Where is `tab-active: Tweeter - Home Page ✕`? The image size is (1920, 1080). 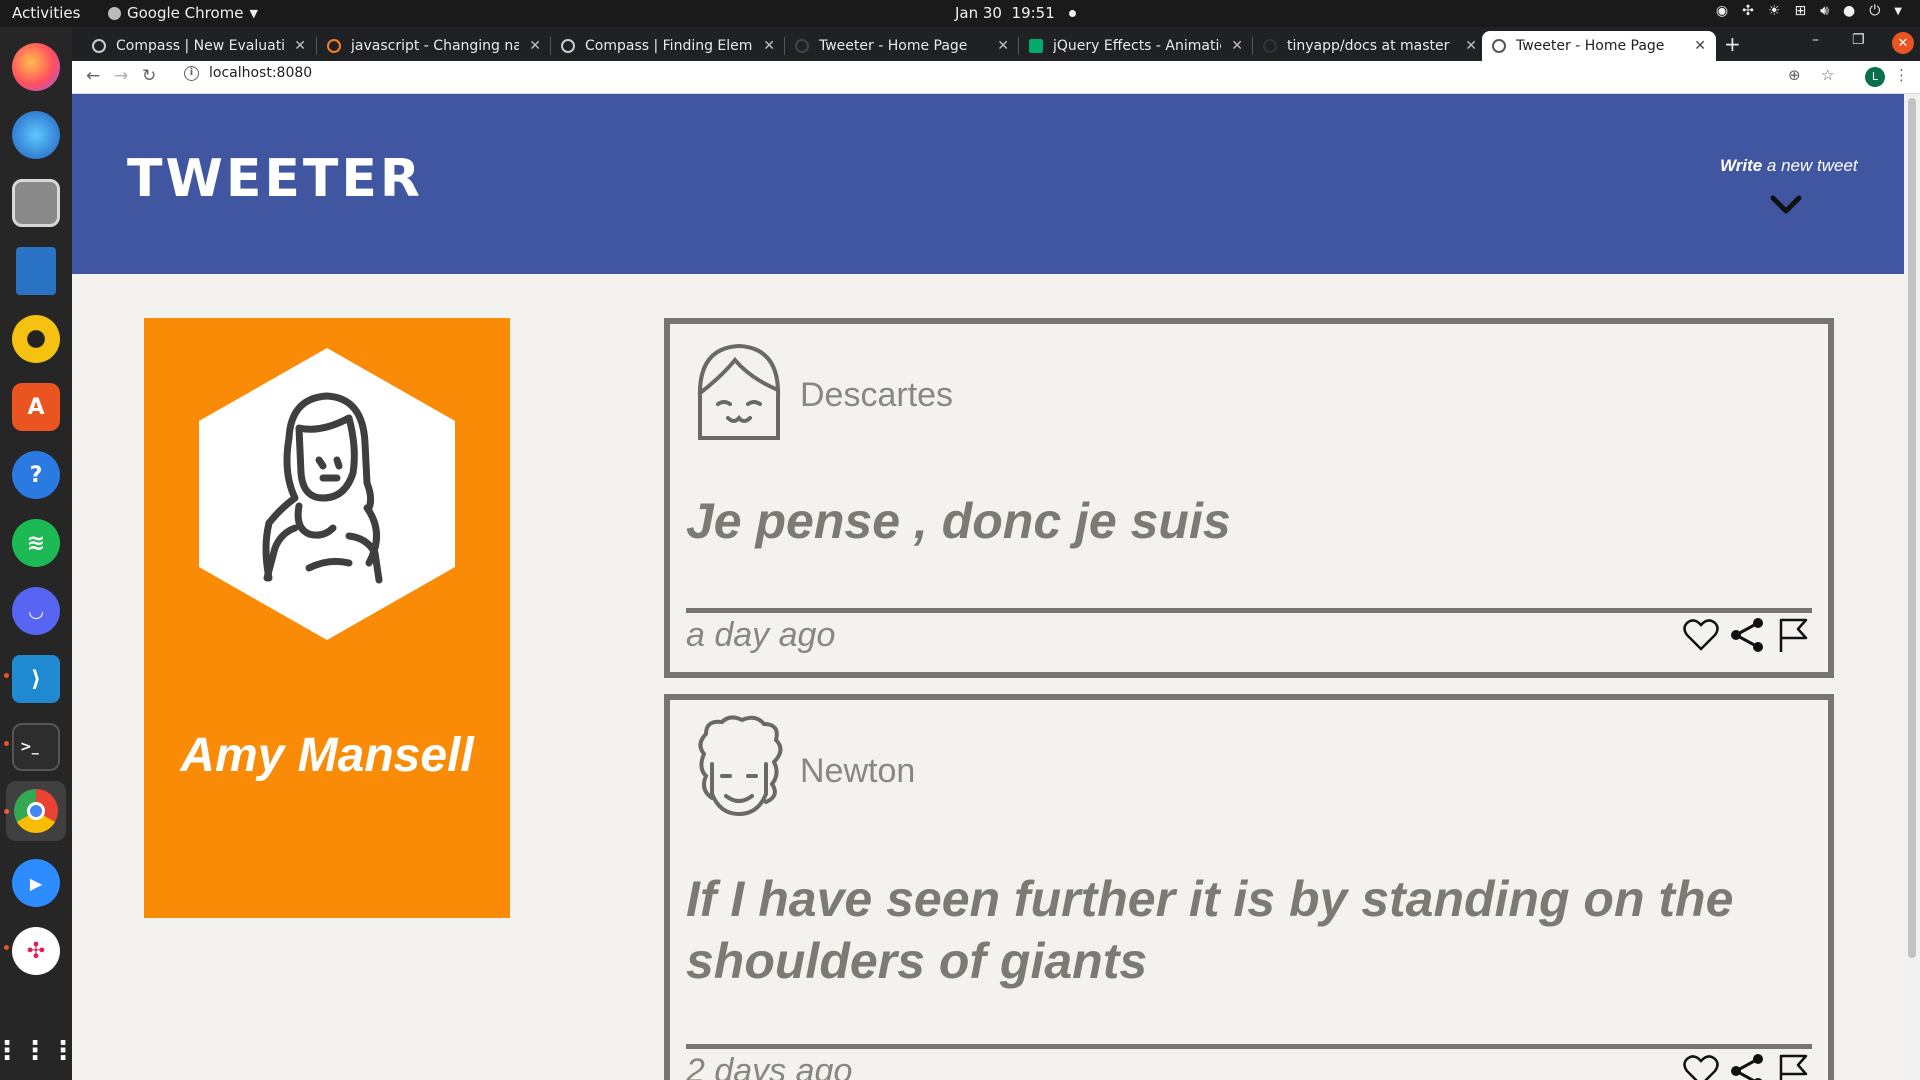
tab-active: Tweeter - Home Page ✕ is located at coordinates (1599, 46).